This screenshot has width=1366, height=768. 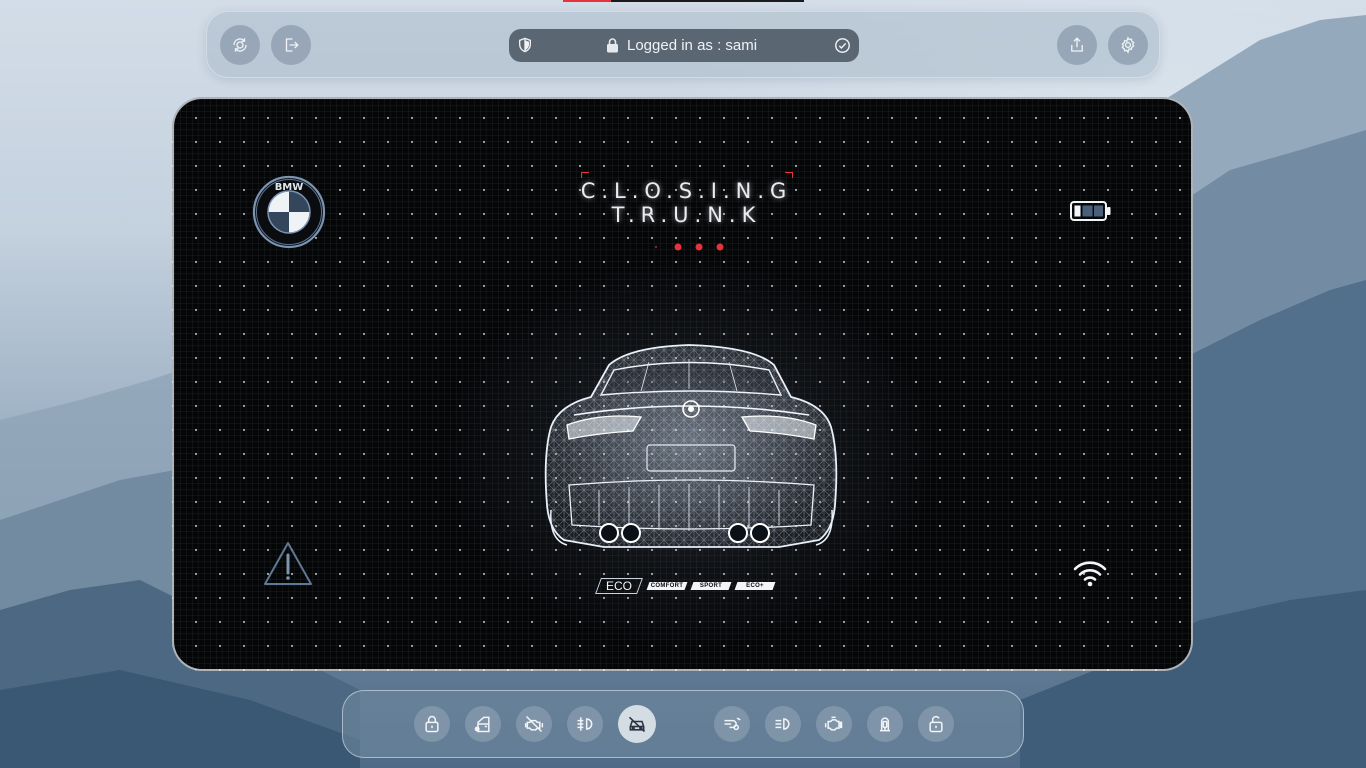 I want to click on fog-light-button, so click(x=585, y=724).